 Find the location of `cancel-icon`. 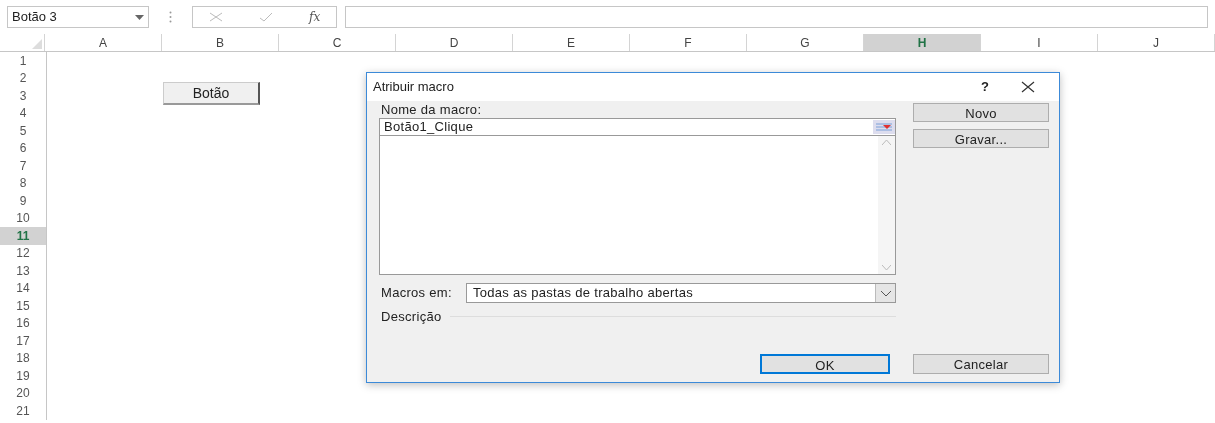

cancel-icon is located at coordinates (216, 17).